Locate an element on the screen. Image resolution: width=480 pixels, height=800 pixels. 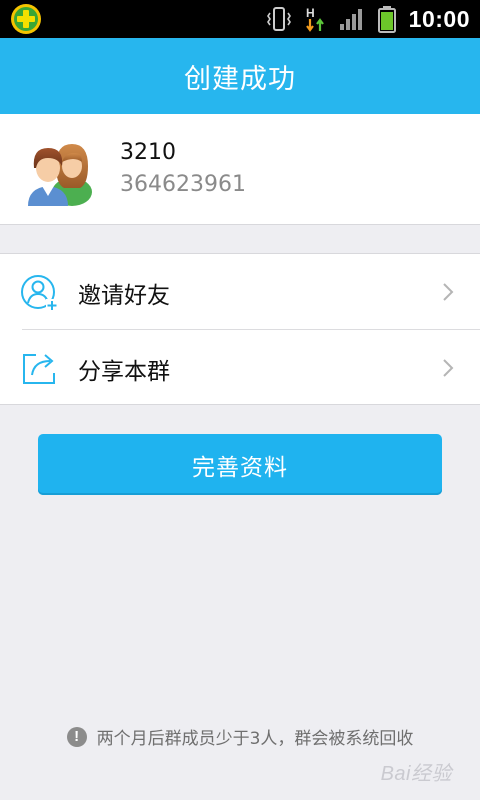
page-title: 创建成功 is located at coordinates (240, 79).